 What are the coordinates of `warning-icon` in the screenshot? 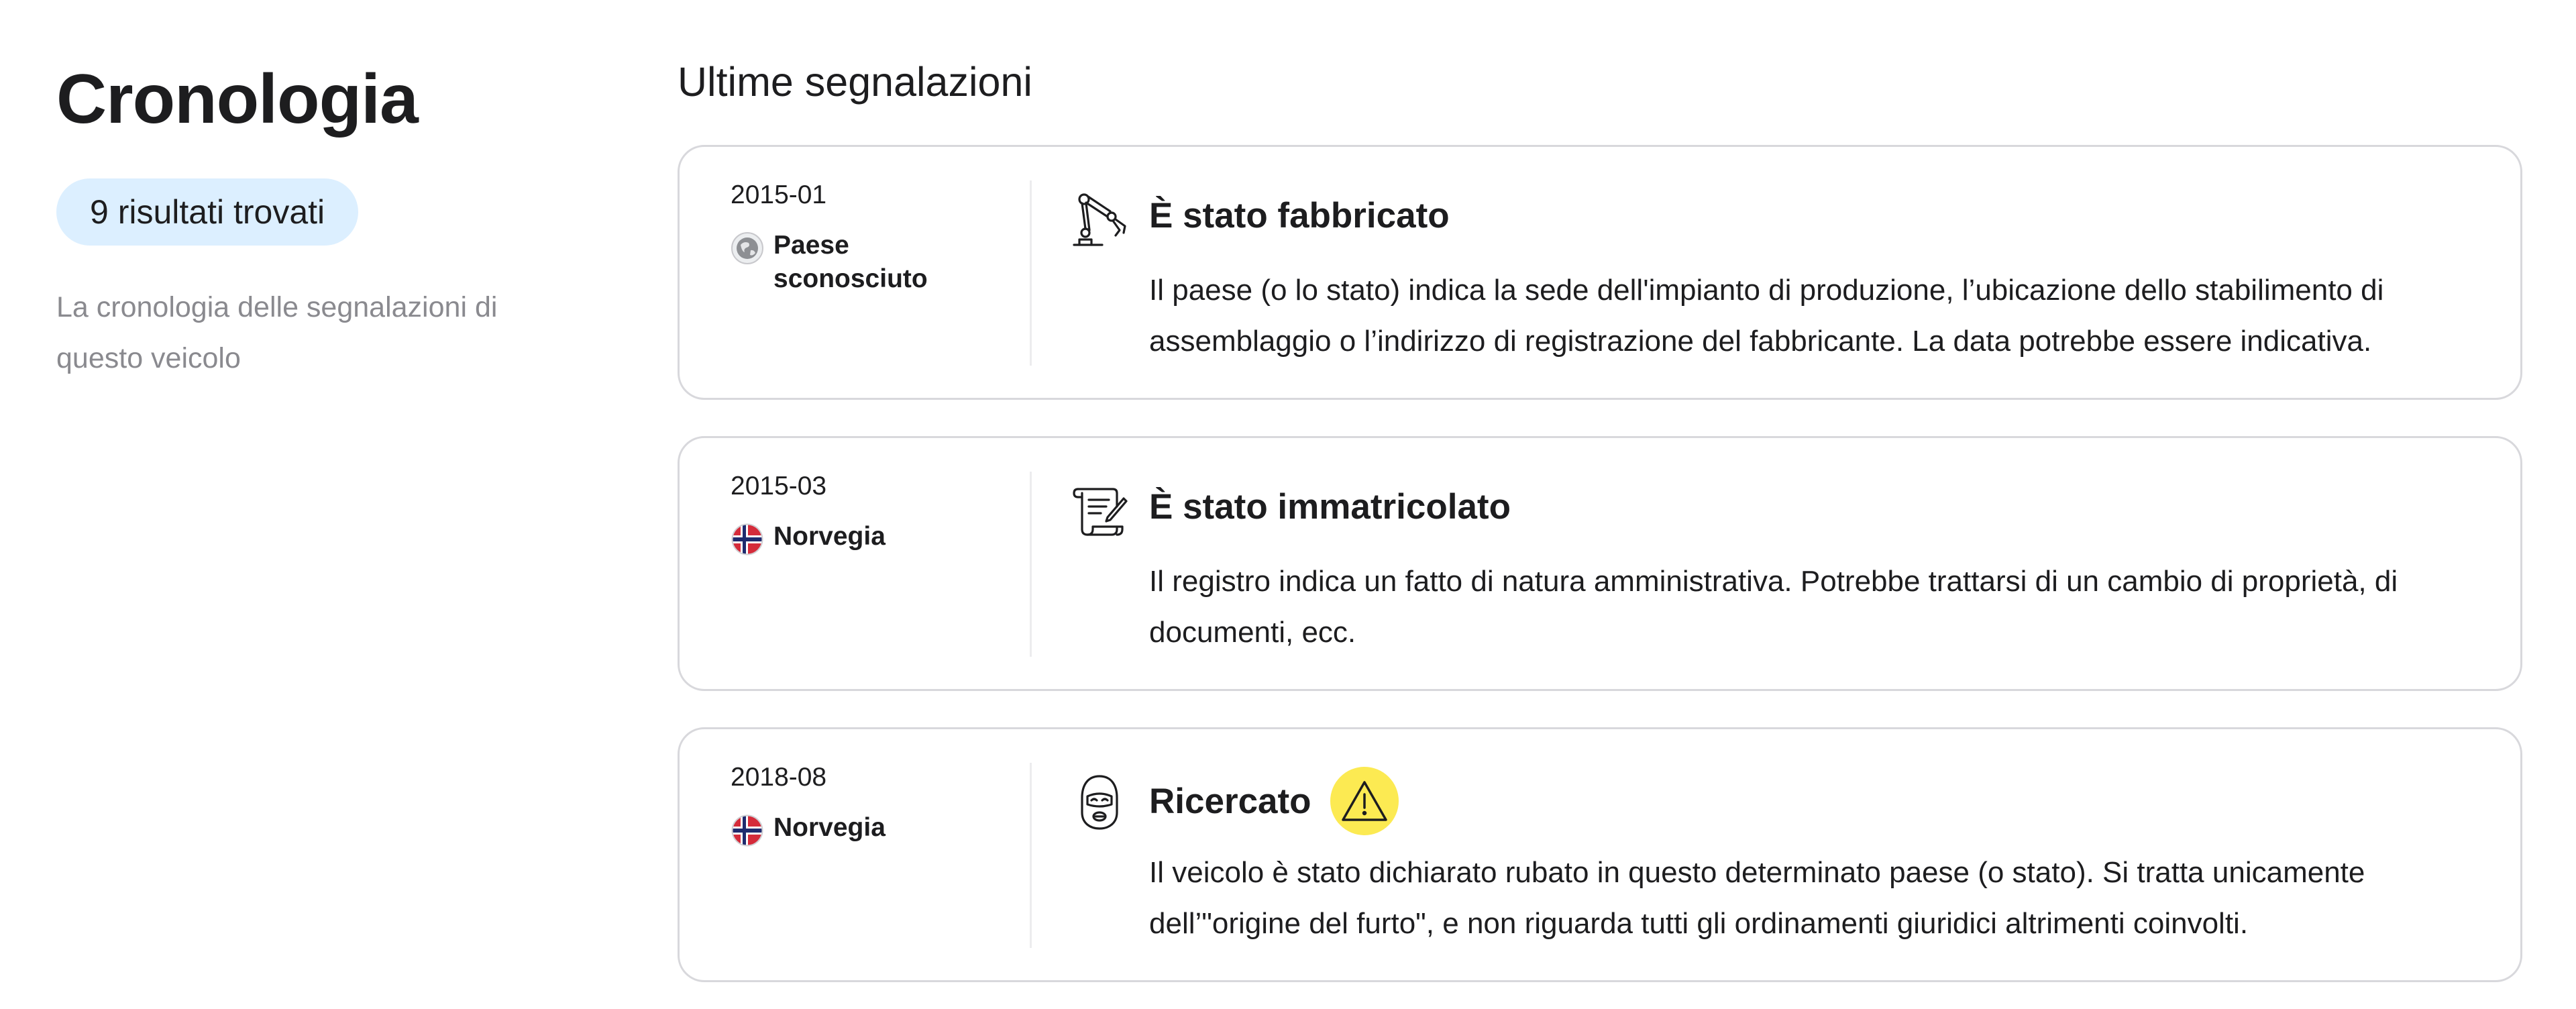 It's located at (1364, 801).